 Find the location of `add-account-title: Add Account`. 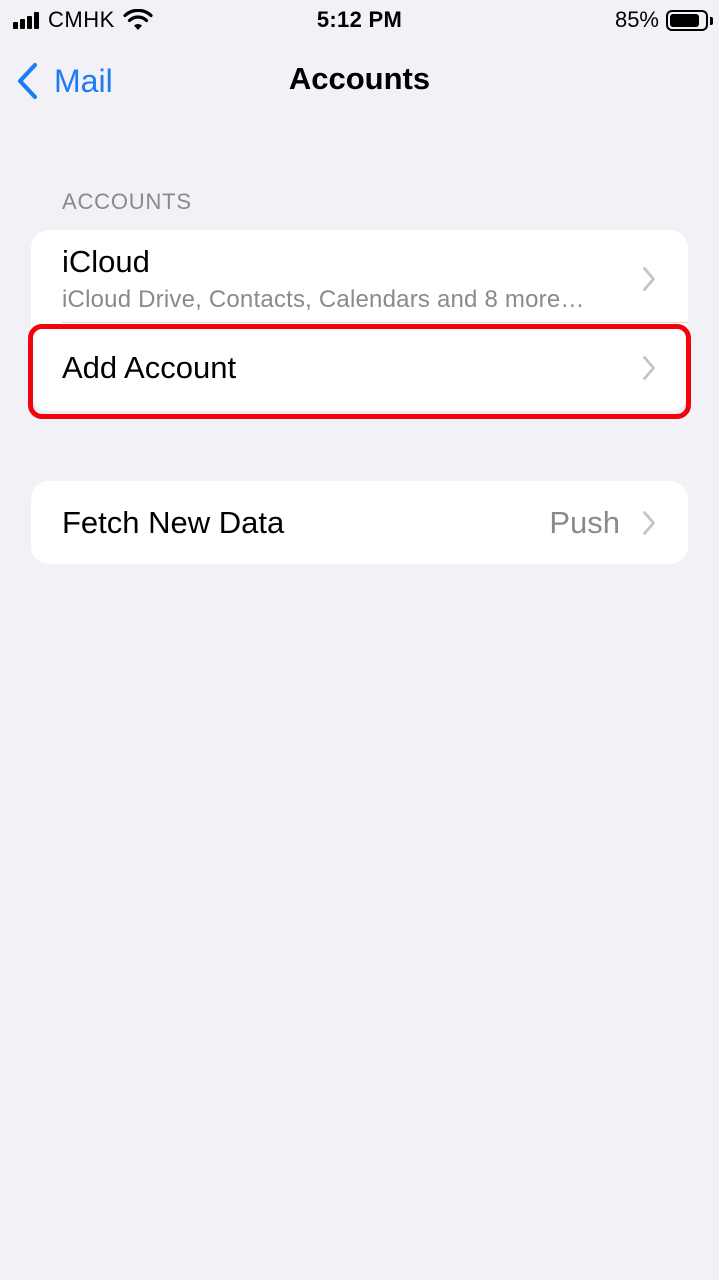

add-account-title: Add Account is located at coordinates (149, 367).